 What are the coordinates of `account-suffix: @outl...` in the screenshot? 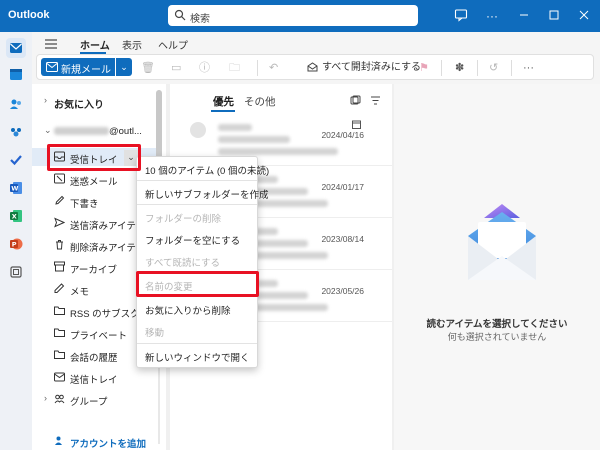 It's located at (125, 131).